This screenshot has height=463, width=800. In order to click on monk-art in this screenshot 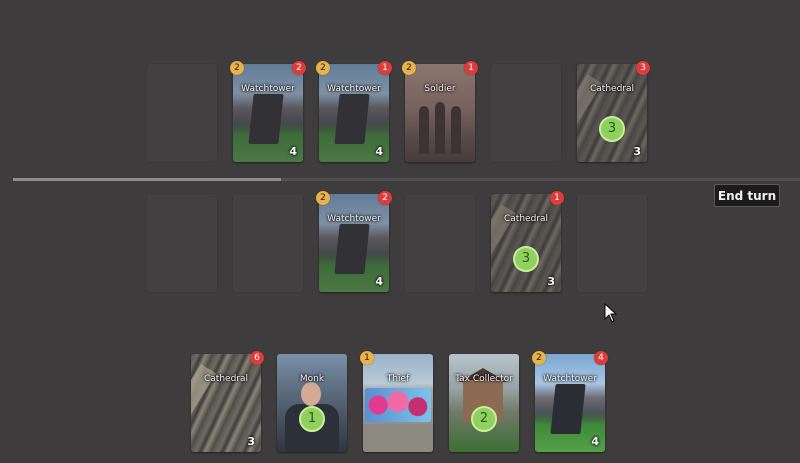, I will do `click(312, 403)`.